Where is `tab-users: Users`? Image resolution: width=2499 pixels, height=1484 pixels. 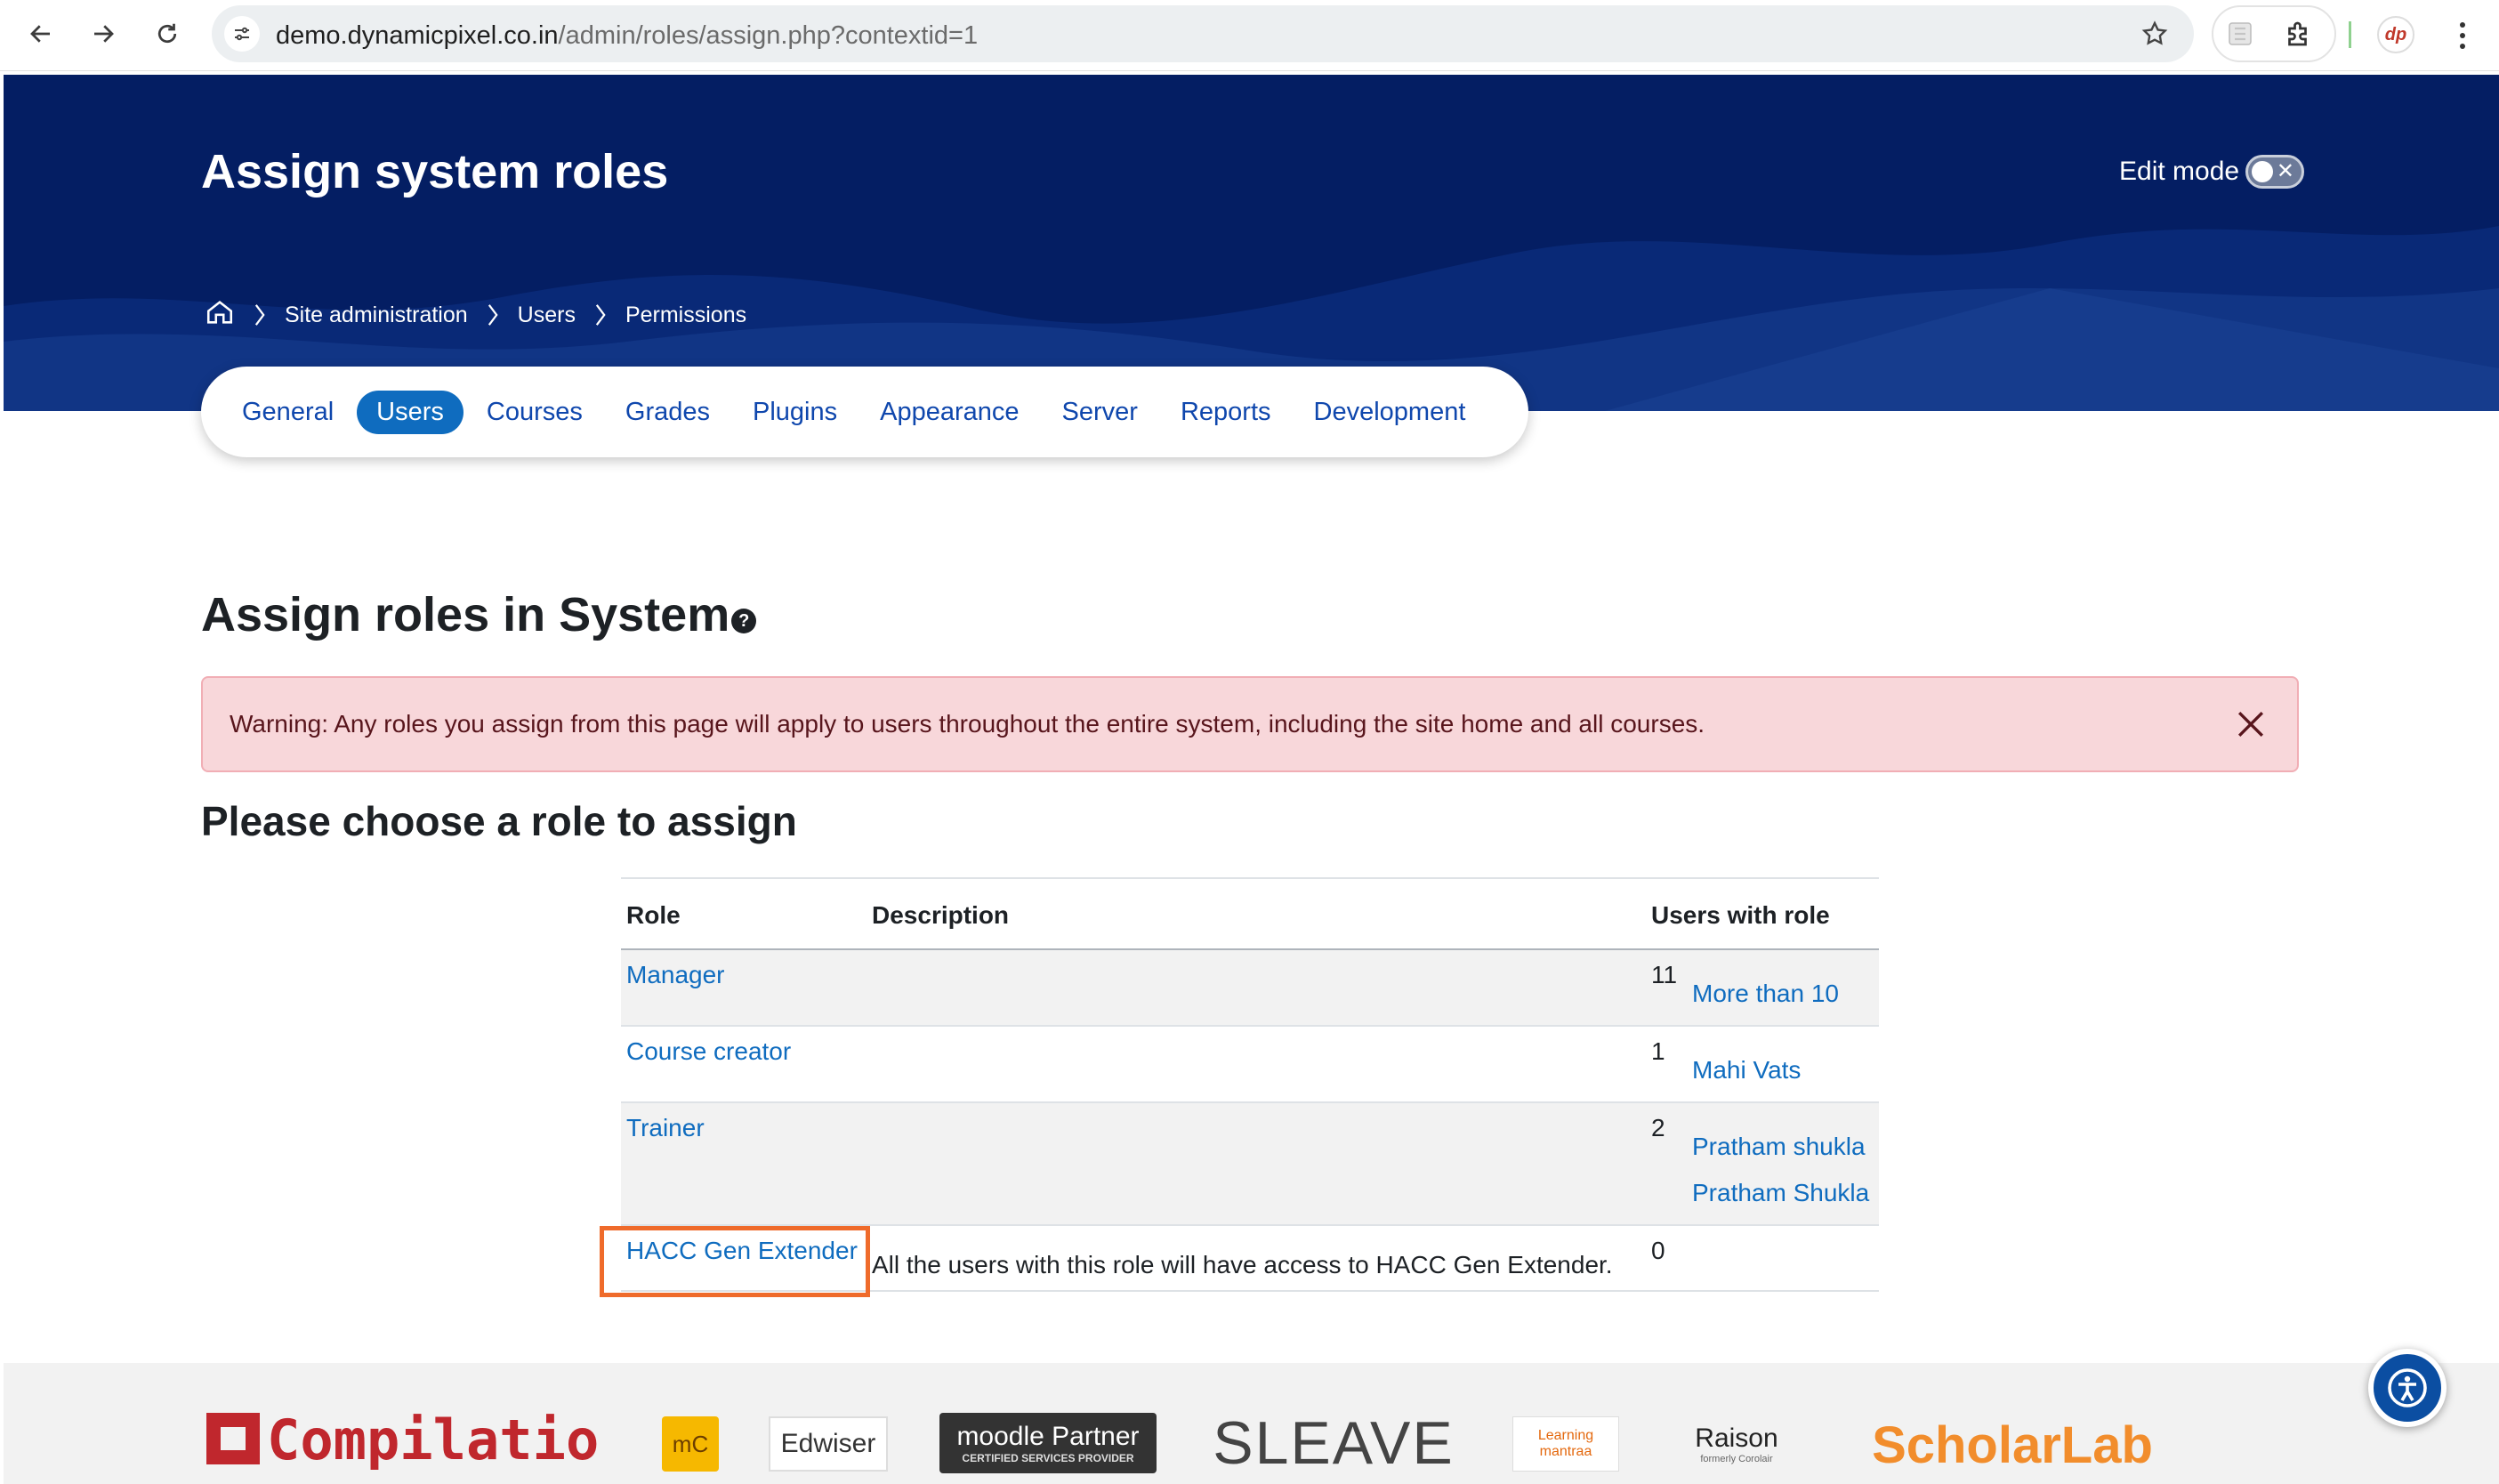
tab-users: Users is located at coordinates (411, 412).